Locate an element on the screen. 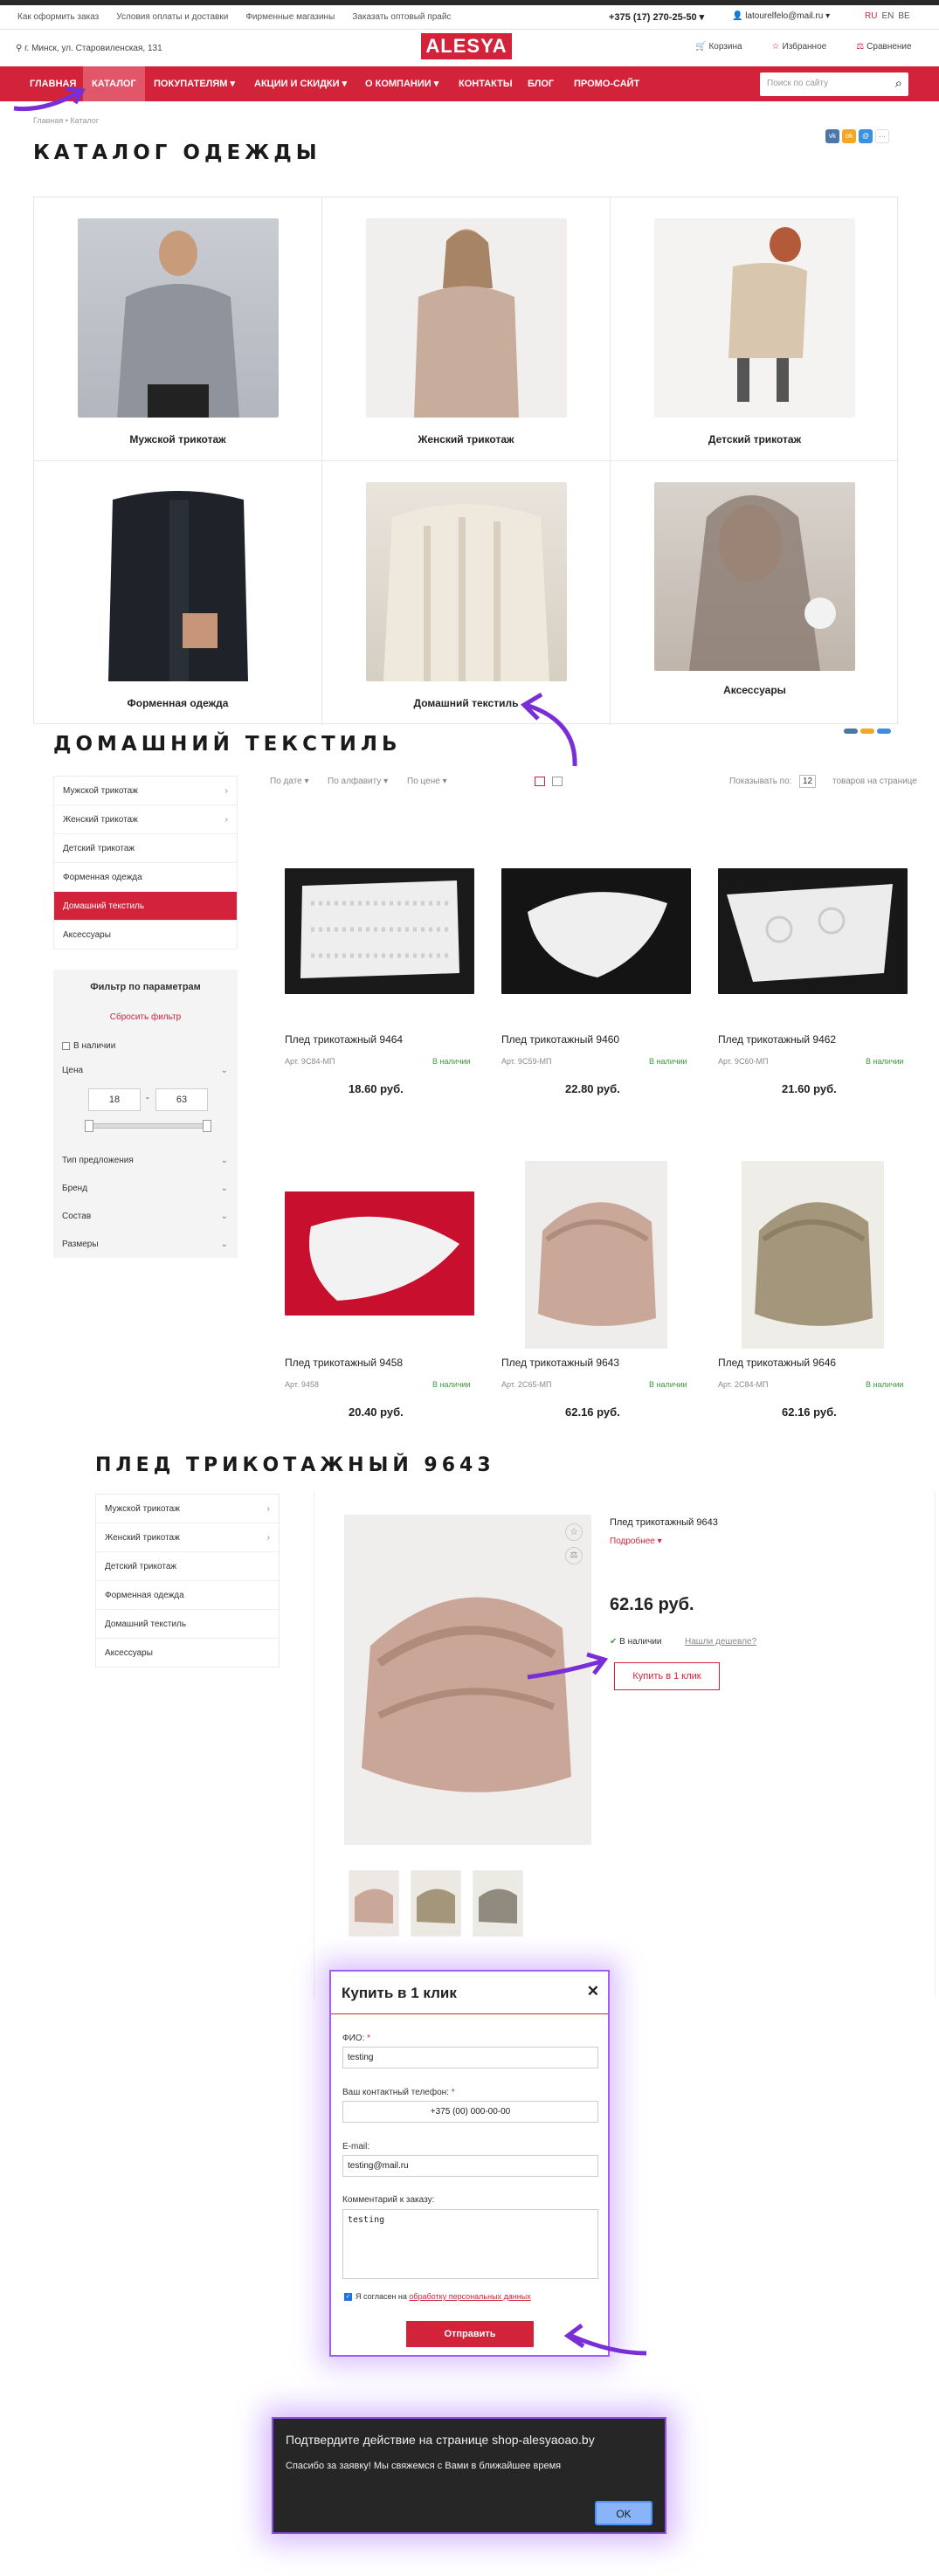 This screenshot has width=939, height=2576. more-details-link: Подробнее ▾ is located at coordinates (636, 1541).